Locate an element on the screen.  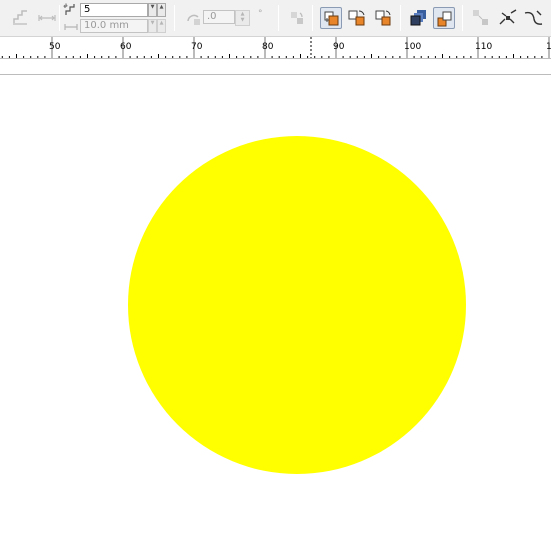
property-bar: # 5 ▼ ▲ 10.0 mm ▼ ▲ .0 ▲ ▼ ° is located at coordinates (275, 18).